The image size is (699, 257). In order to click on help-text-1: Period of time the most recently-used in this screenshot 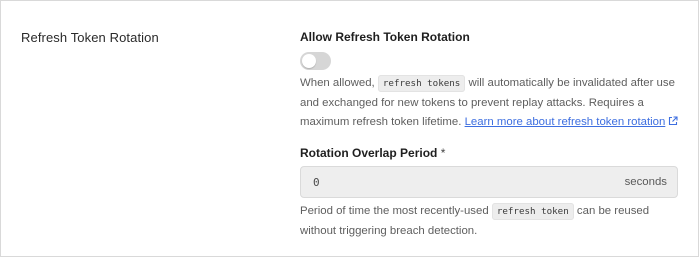, I will do `click(396, 211)`.